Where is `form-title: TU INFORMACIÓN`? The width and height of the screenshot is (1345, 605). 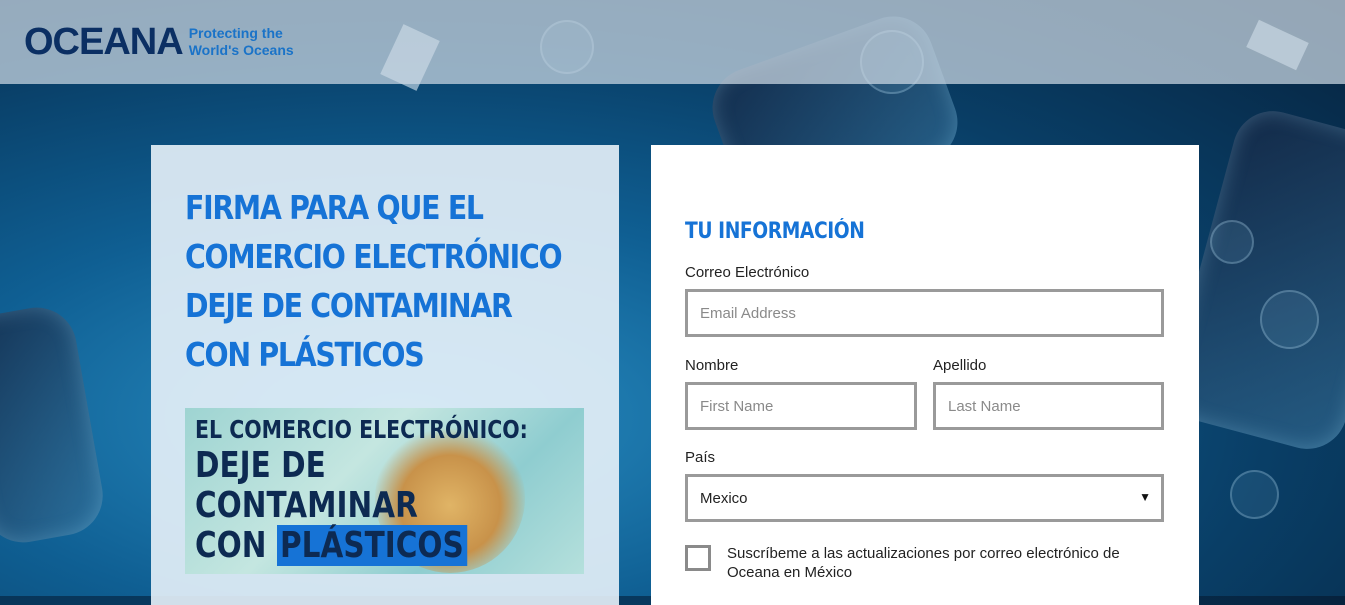 form-title: TU INFORMACIÓN is located at coordinates (775, 231).